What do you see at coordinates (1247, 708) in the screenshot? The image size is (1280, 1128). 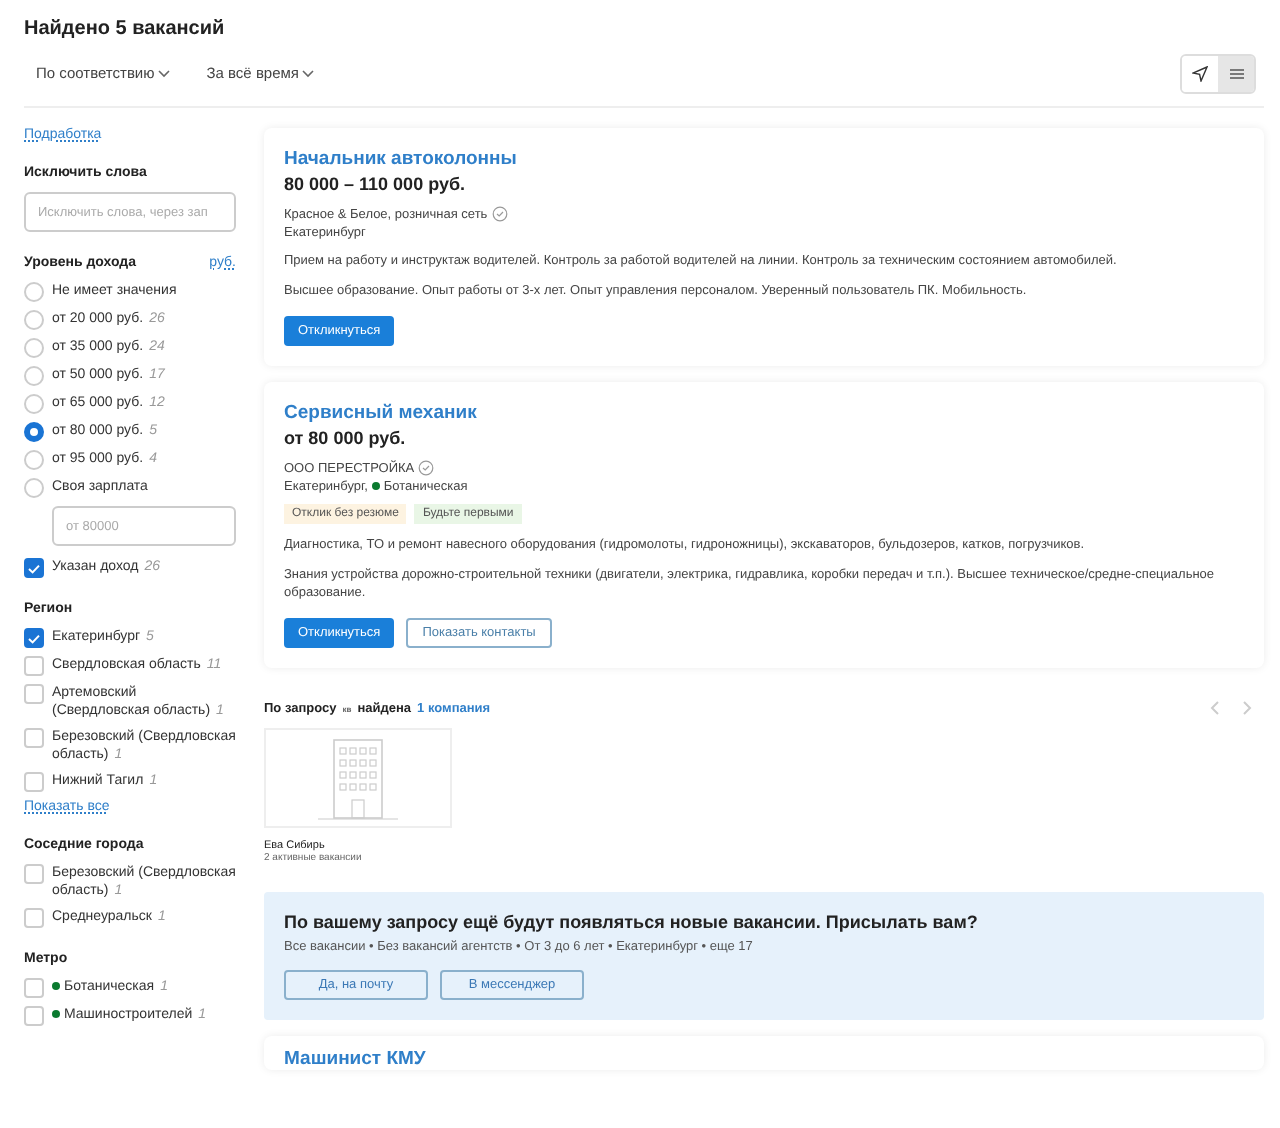 I see `chevron-right-icon` at bounding box center [1247, 708].